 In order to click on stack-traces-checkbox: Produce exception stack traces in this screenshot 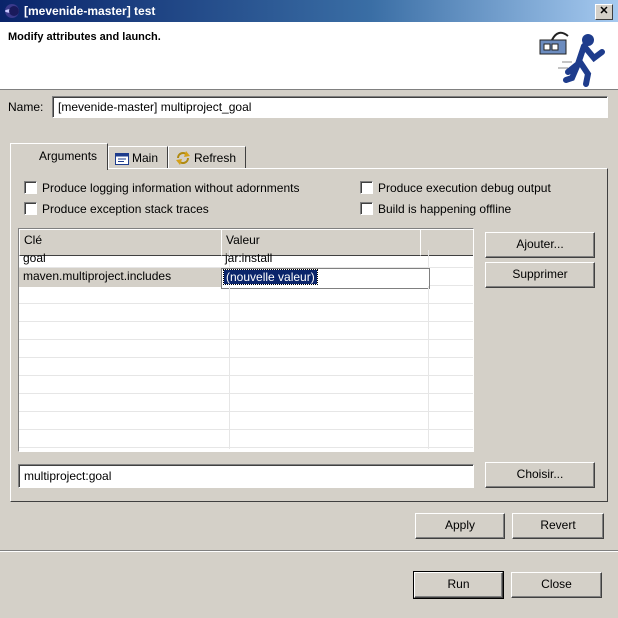, I will do `click(116, 209)`.